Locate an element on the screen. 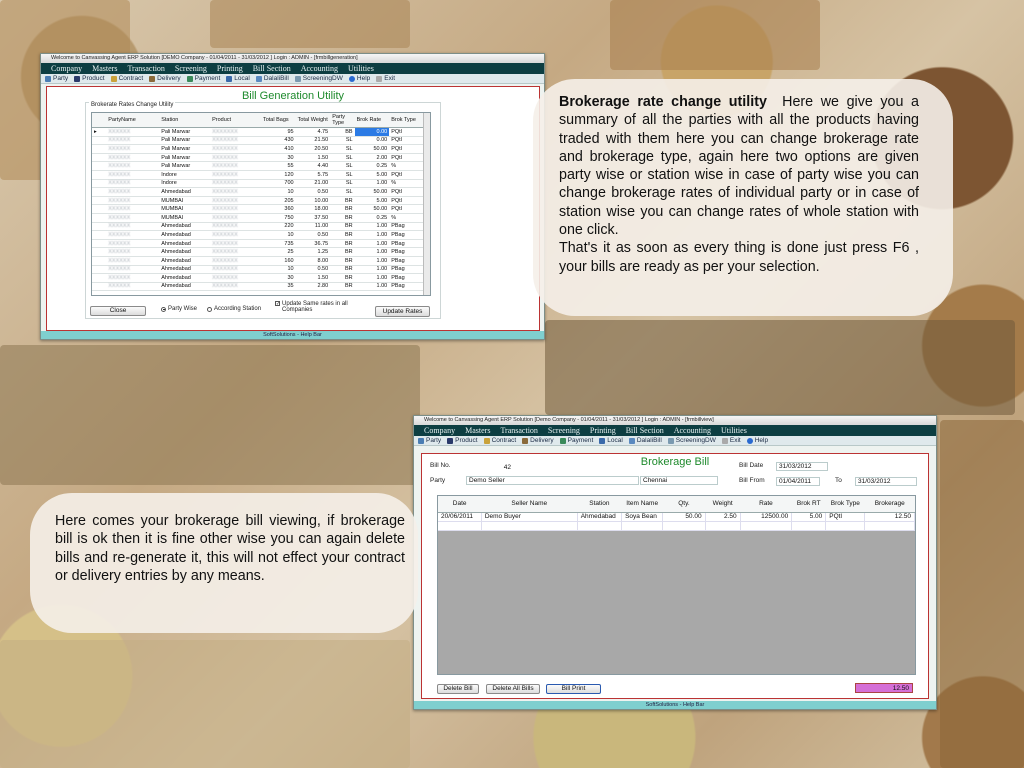 The image size is (1024, 768). table-cell: MUMBAI is located at coordinates (185, 209).